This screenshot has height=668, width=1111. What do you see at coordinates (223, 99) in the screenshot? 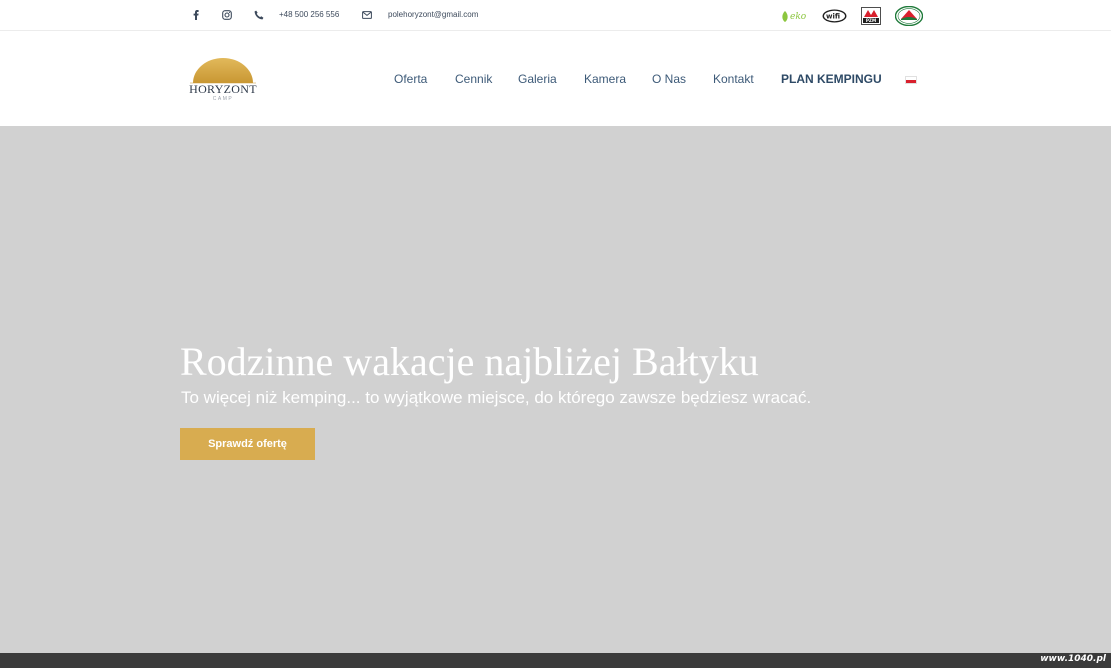
I see `logo-subtitle: CAMP` at bounding box center [223, 99].